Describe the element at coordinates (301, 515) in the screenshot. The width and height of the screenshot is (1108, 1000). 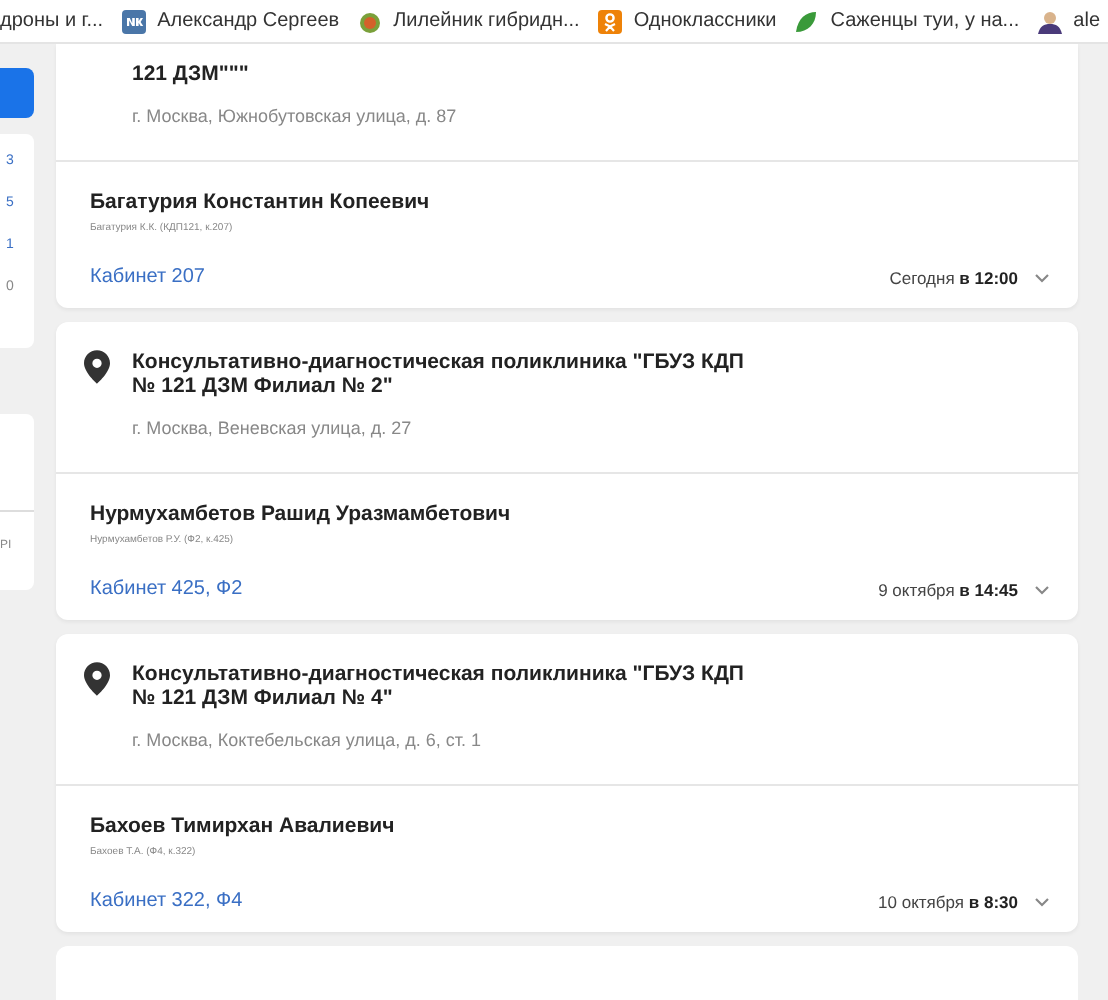
I see `doctor-name: Нурмухамбетов Рашид Уразмамбетович` at that location.